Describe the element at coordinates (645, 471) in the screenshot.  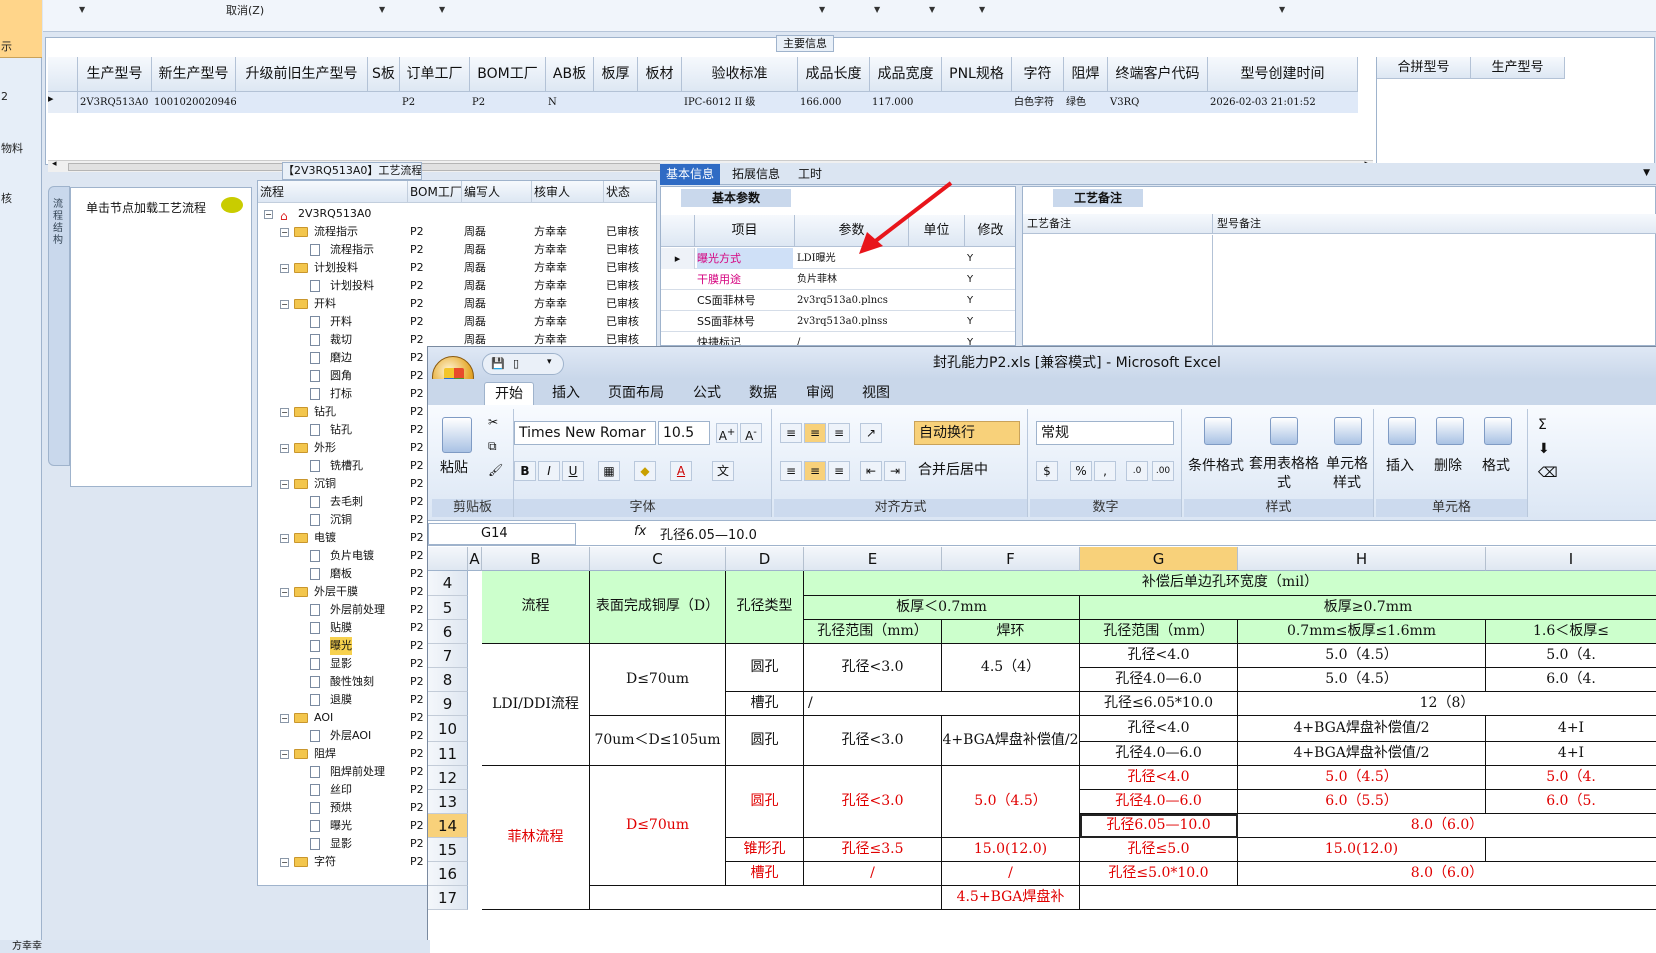
I see `fill-color-icon: ◆` at that location.